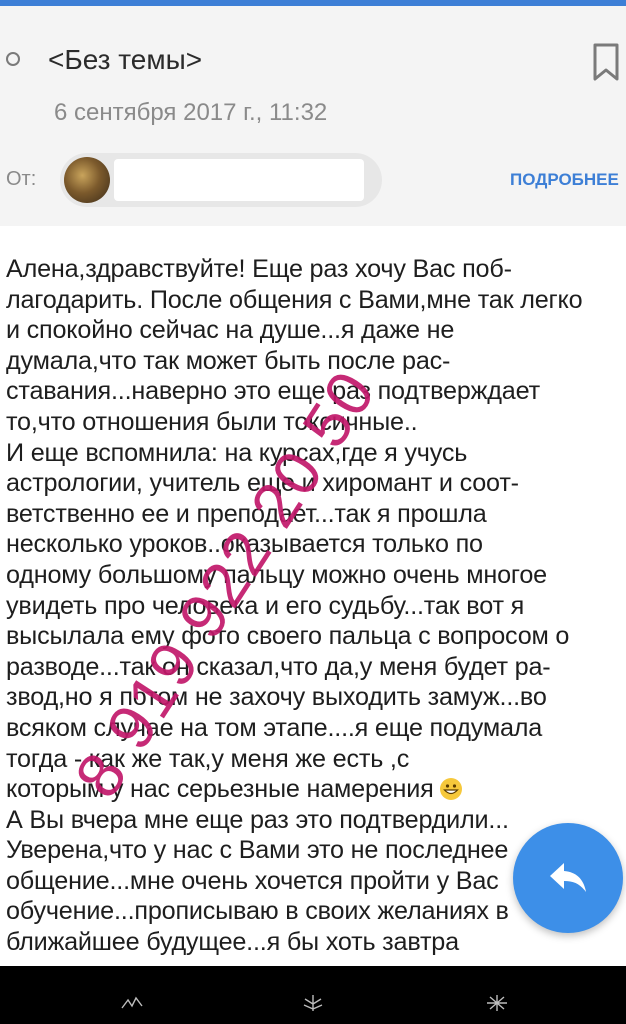  Describe the element at coordinates (13, 59) in the screenshot. I see `radio-circle-icon` at that location.